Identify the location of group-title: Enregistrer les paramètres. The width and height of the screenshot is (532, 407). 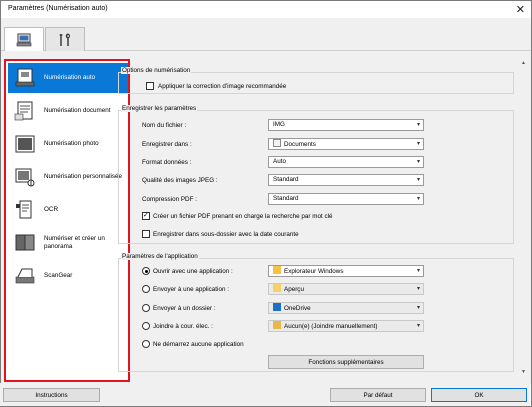
(159, 108).